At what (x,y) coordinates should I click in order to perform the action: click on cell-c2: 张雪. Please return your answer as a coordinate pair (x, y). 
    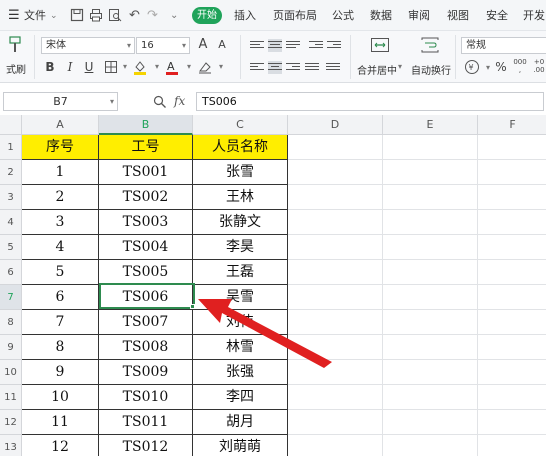
    Looking at the image, I should click on (240, 172).